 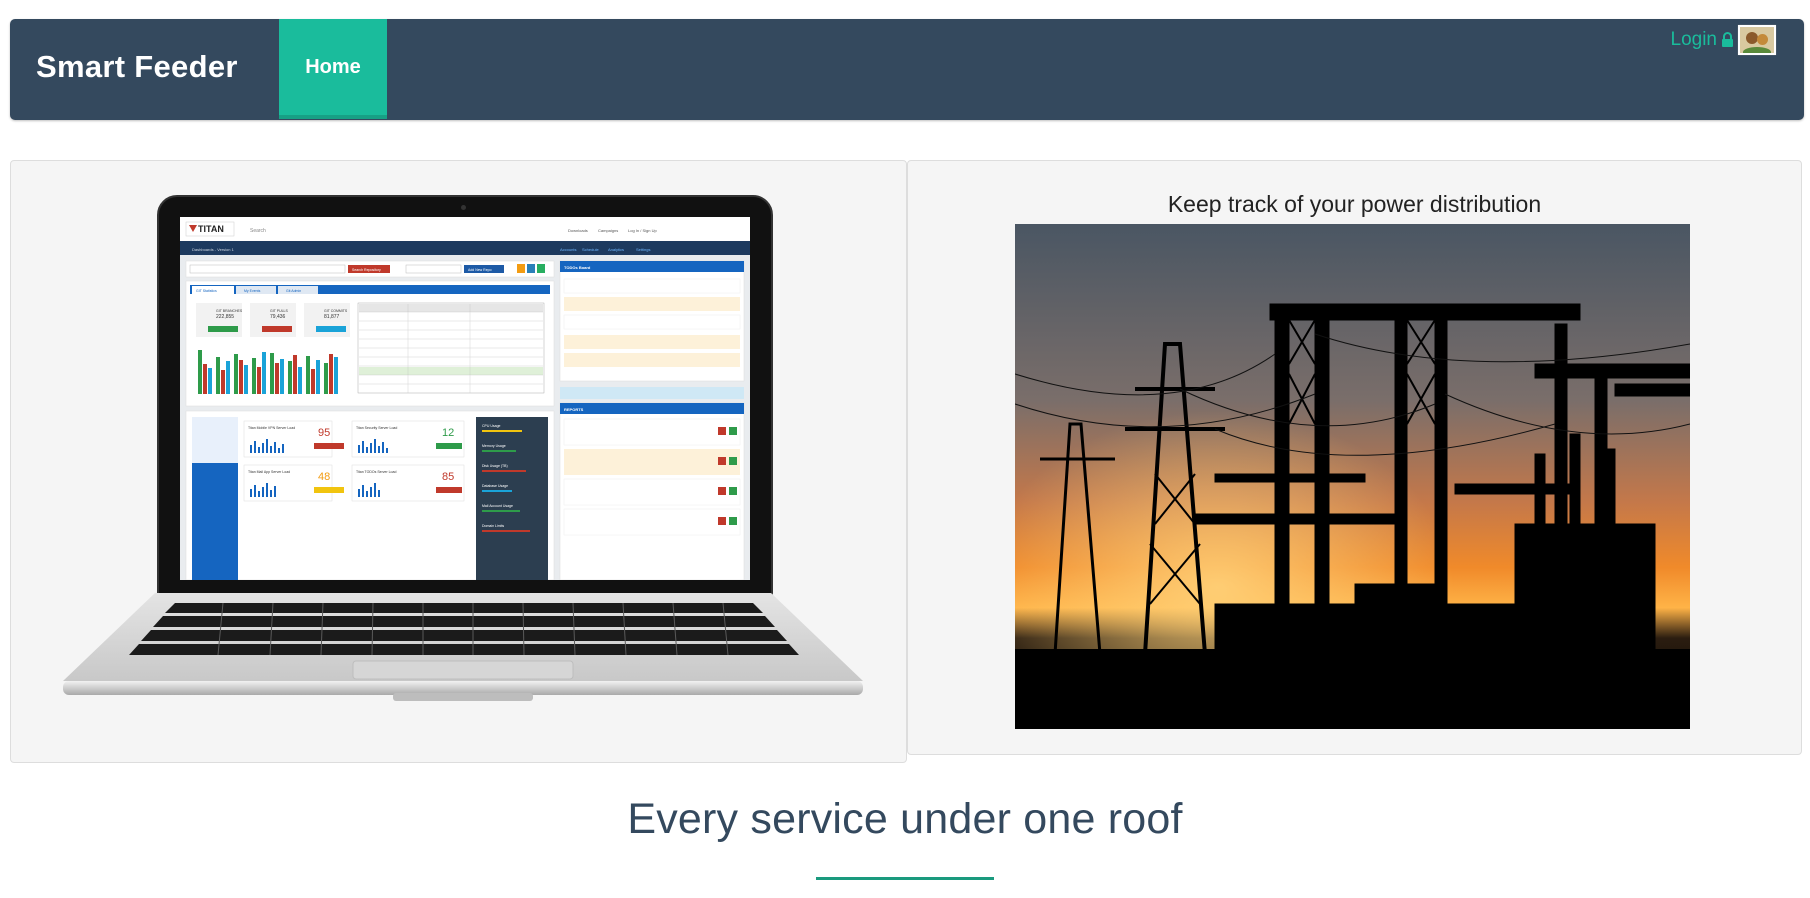 What do you see at coordinates (907, 69) in the screenshot?
I see `top-navbar: Smart Feeder Home Login` at bounding box center [907, 69].